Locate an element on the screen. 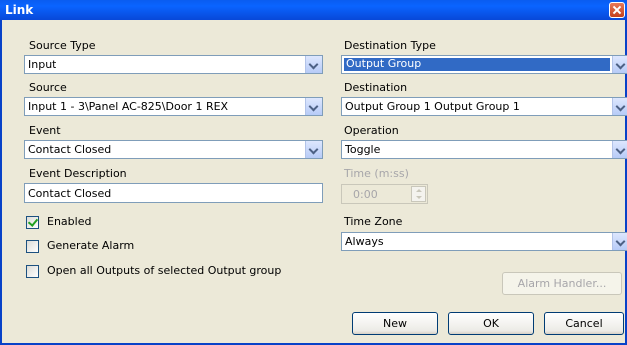 The width and height of the screenshot is (627, 345). source-value: Input 1 - 3\Panel AC-825\Door 1 REX is located at coordinates (128, 106).